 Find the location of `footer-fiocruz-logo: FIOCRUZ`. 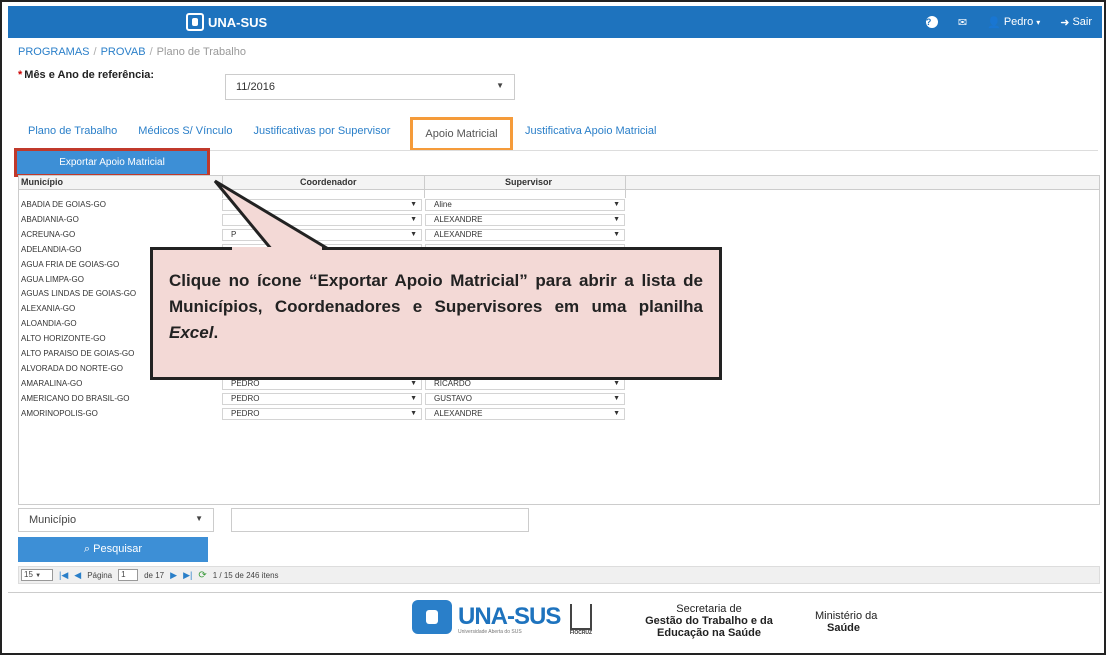

footer-fiocruz-logo: FIOCRUZ is located at coordinates (581, 619).